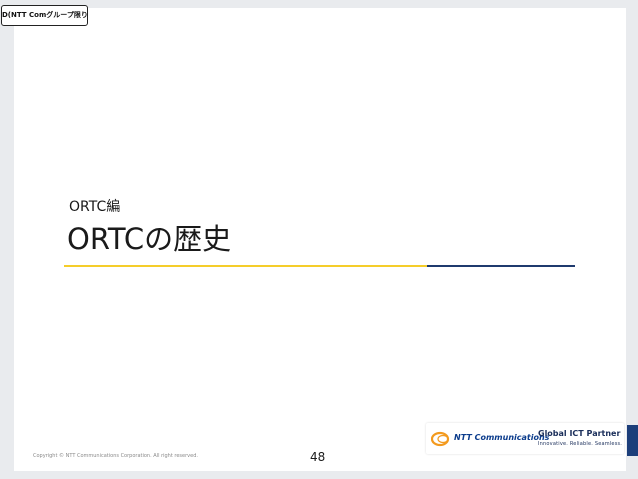 The width and height of the screenshot is (638, 479). Describe the element at coordinates (44, 15) in the screenshot. I see `classification-badge: D(NTT Comグループ限り)` at that location.